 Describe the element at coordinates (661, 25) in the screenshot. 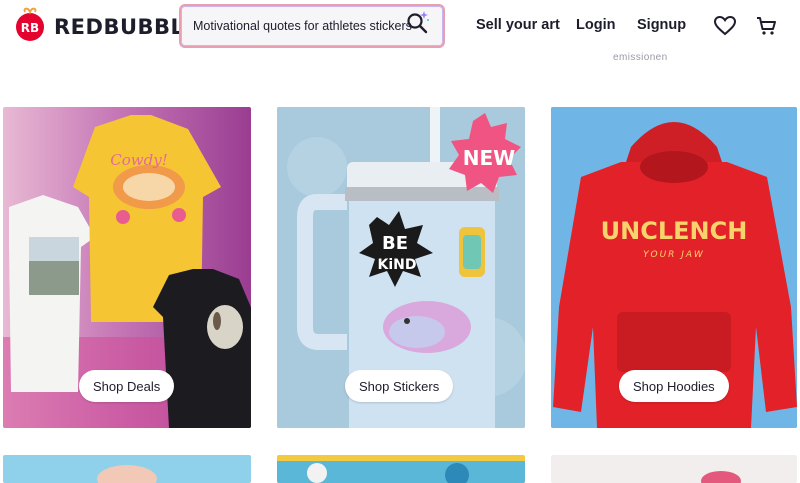

I see `signup-link: Signup` at that location.